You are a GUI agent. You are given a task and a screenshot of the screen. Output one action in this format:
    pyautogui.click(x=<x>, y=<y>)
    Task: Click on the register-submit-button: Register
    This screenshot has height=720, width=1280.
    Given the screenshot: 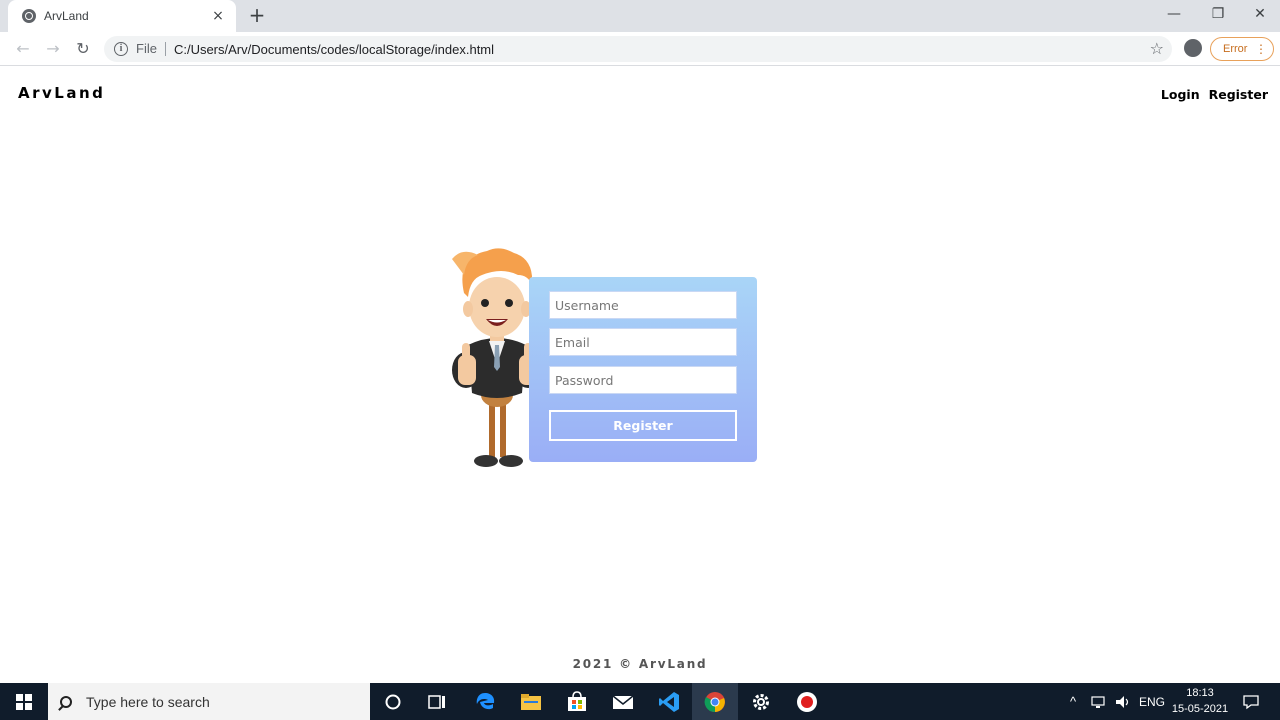 What is the action you would take?
    pyautogui.click(x=643, y=425)
    